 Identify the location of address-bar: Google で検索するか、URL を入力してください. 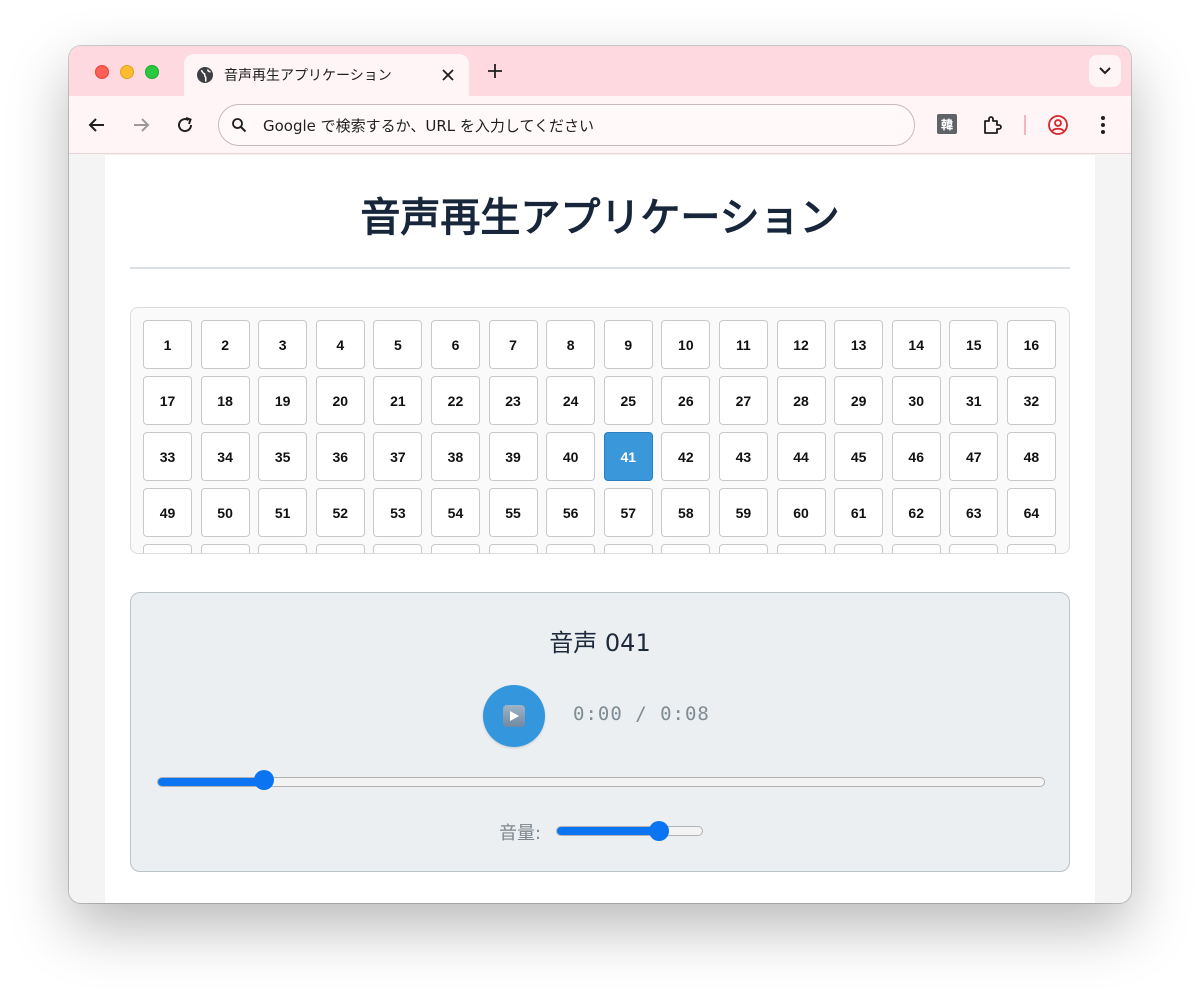
(566, 125).